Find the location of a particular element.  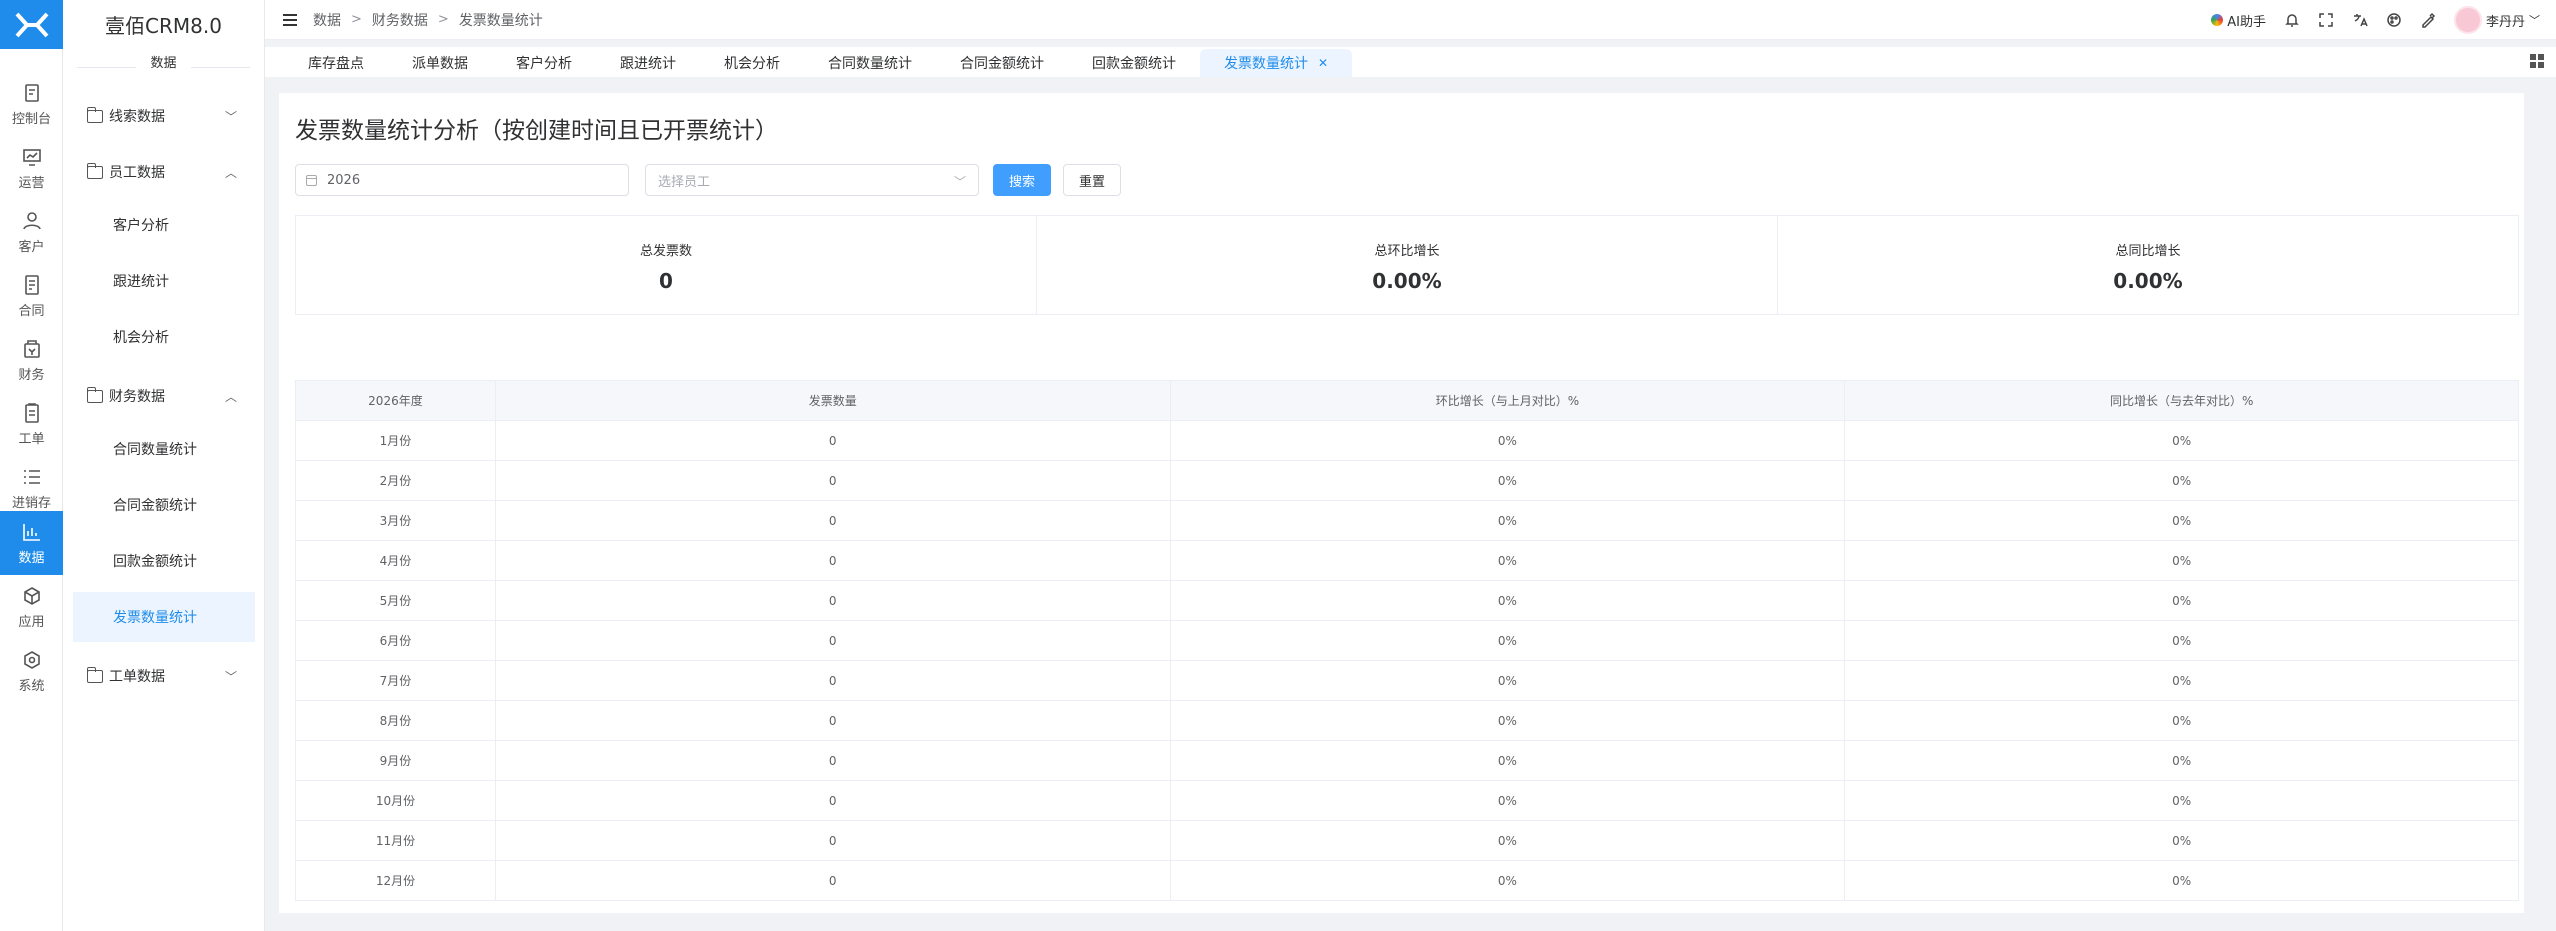

table-row: 5月份 0 0% 0% is located at coordinates (1407, 600).